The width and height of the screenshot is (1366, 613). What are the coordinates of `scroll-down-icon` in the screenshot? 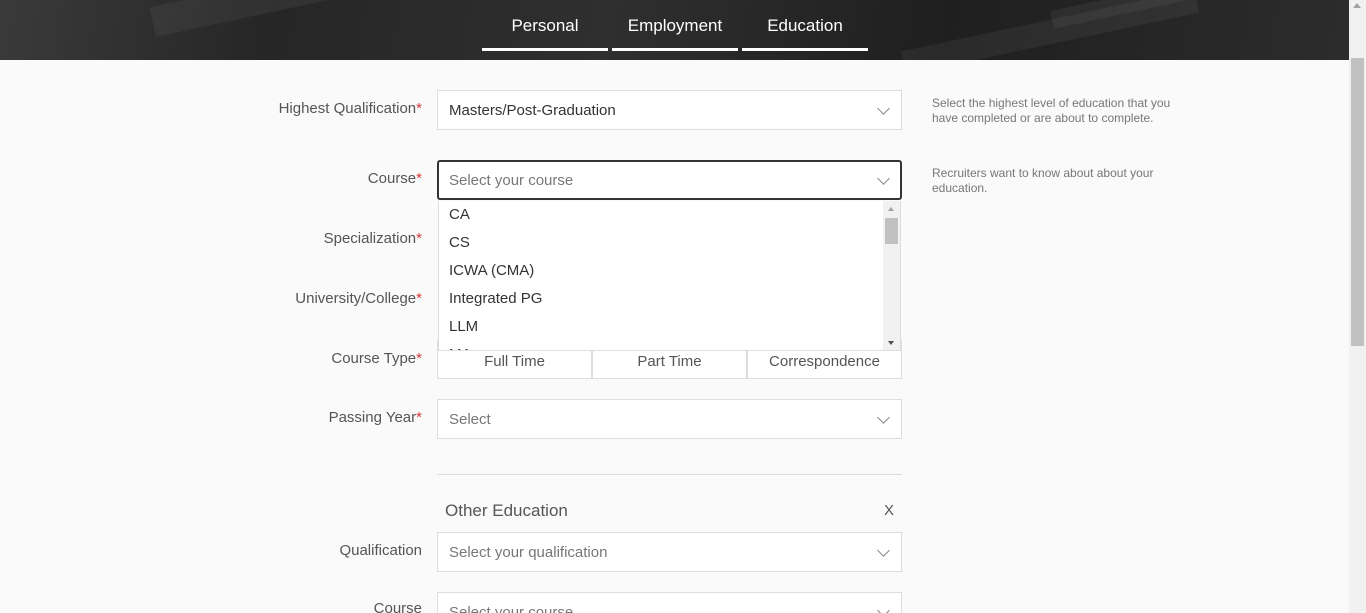 It's located at (891, 343).